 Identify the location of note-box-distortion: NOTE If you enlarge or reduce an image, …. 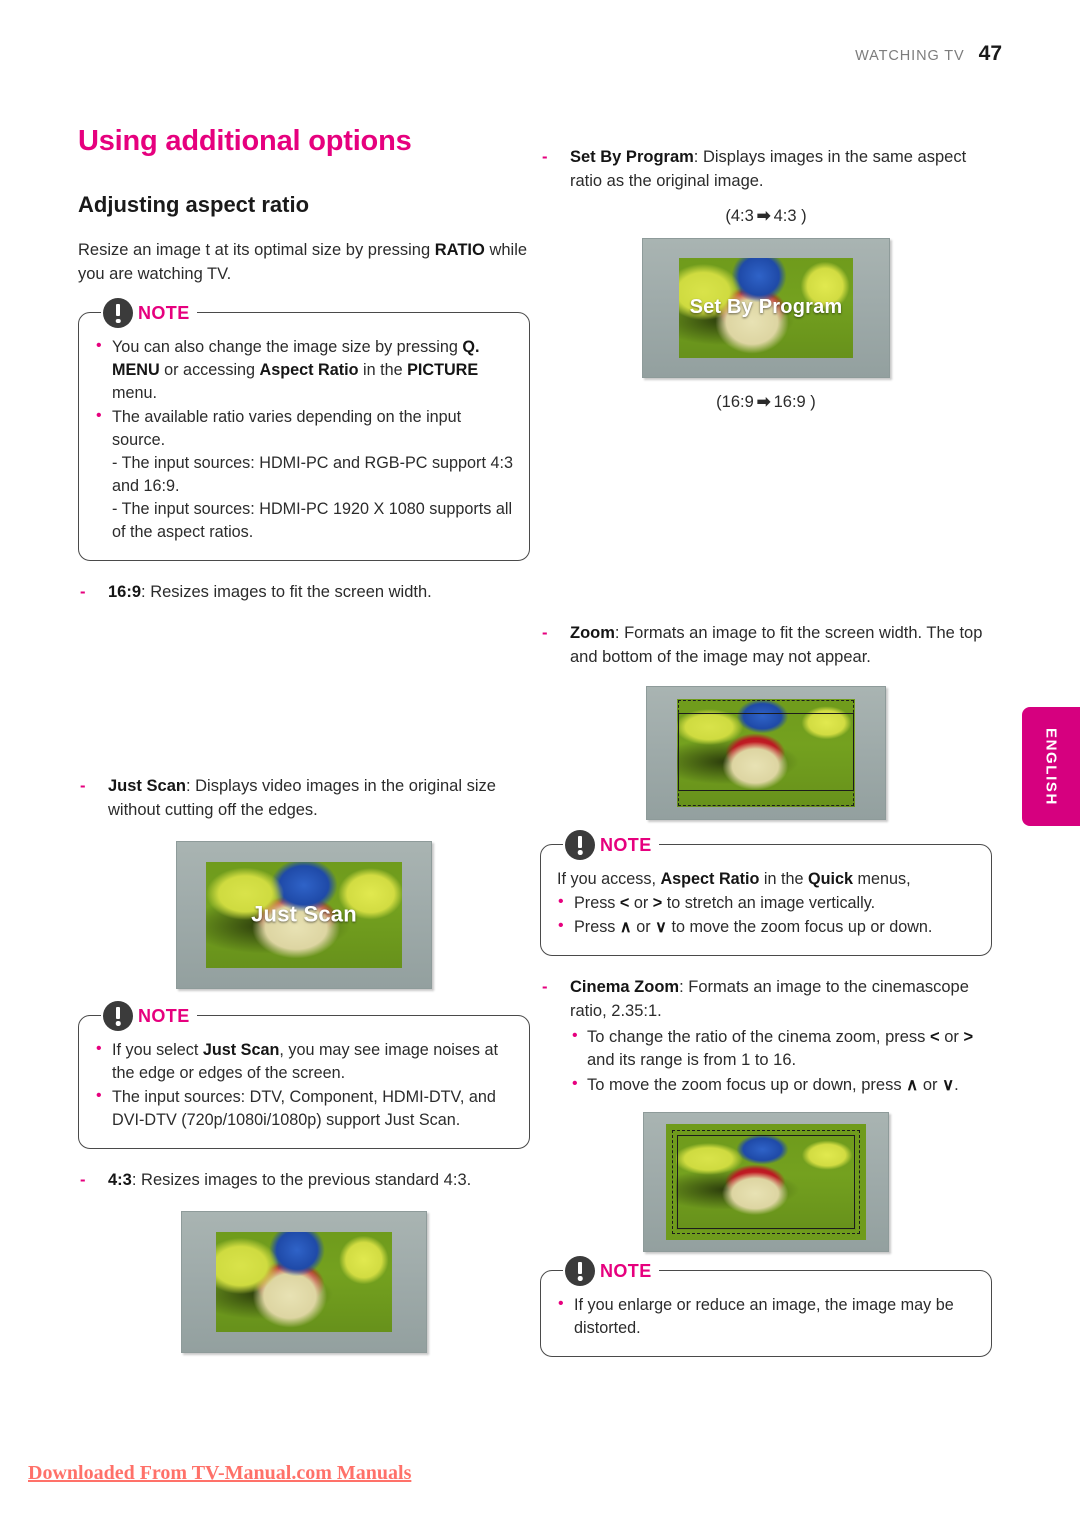
(766, 1306).